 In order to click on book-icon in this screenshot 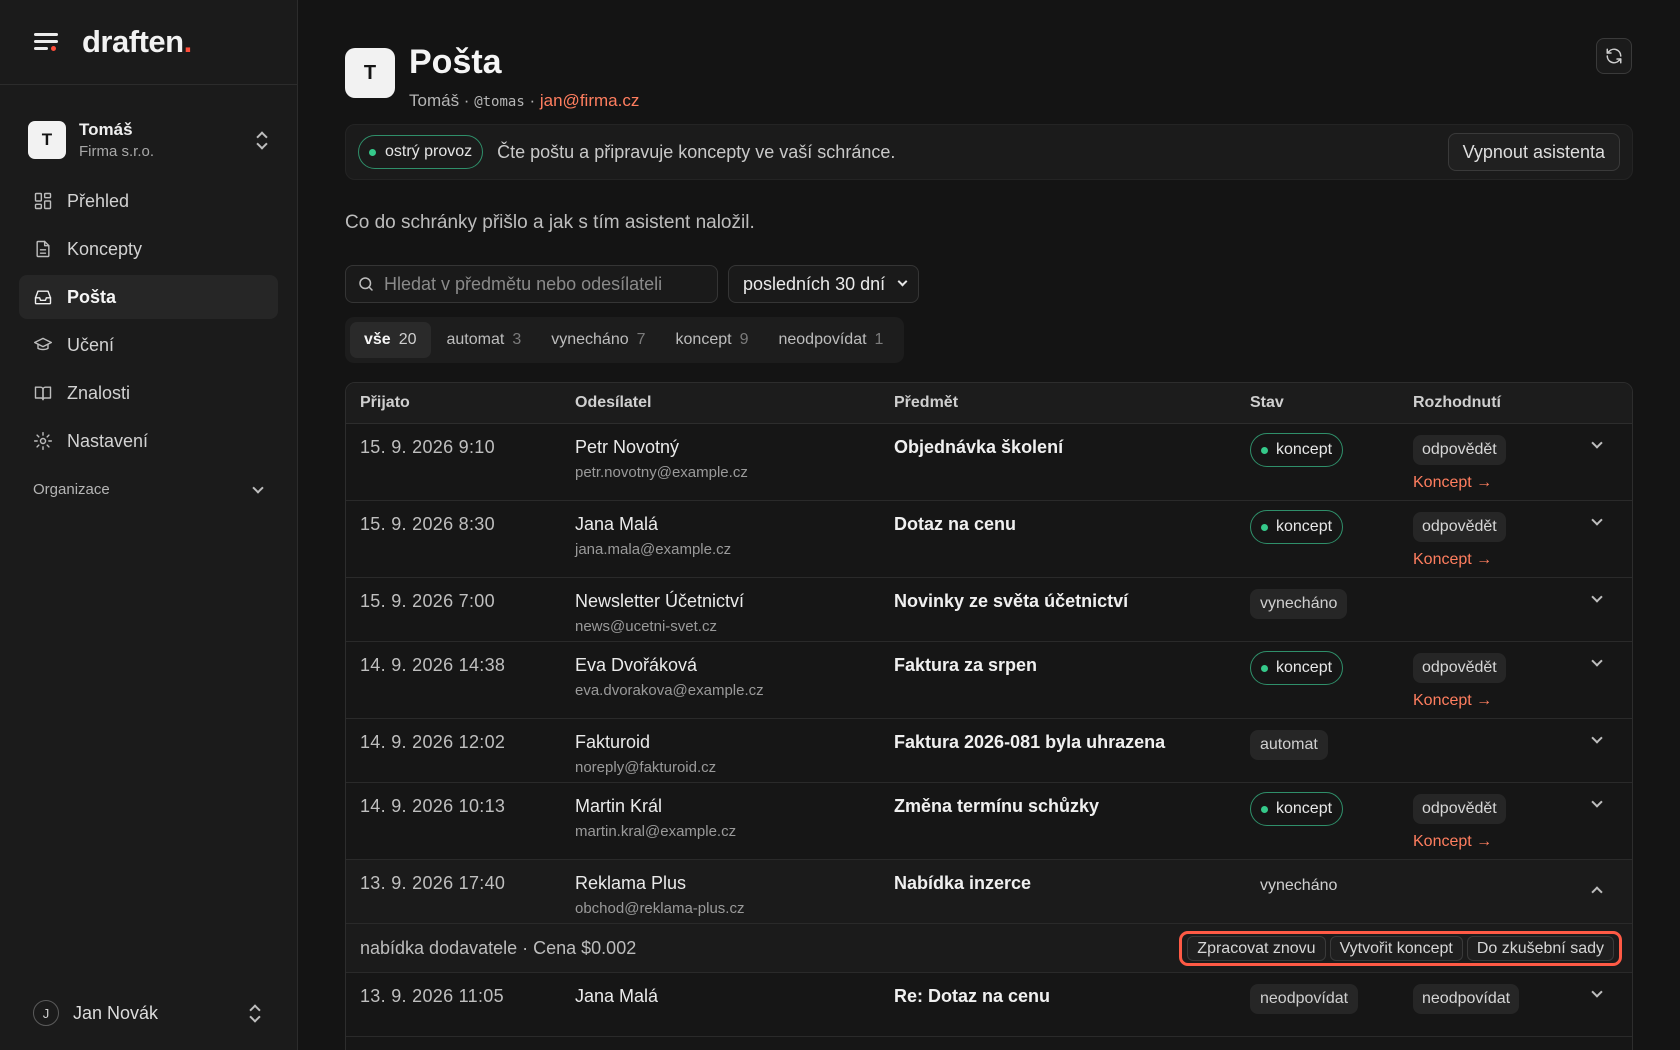, I will do `click(43, 393)`.